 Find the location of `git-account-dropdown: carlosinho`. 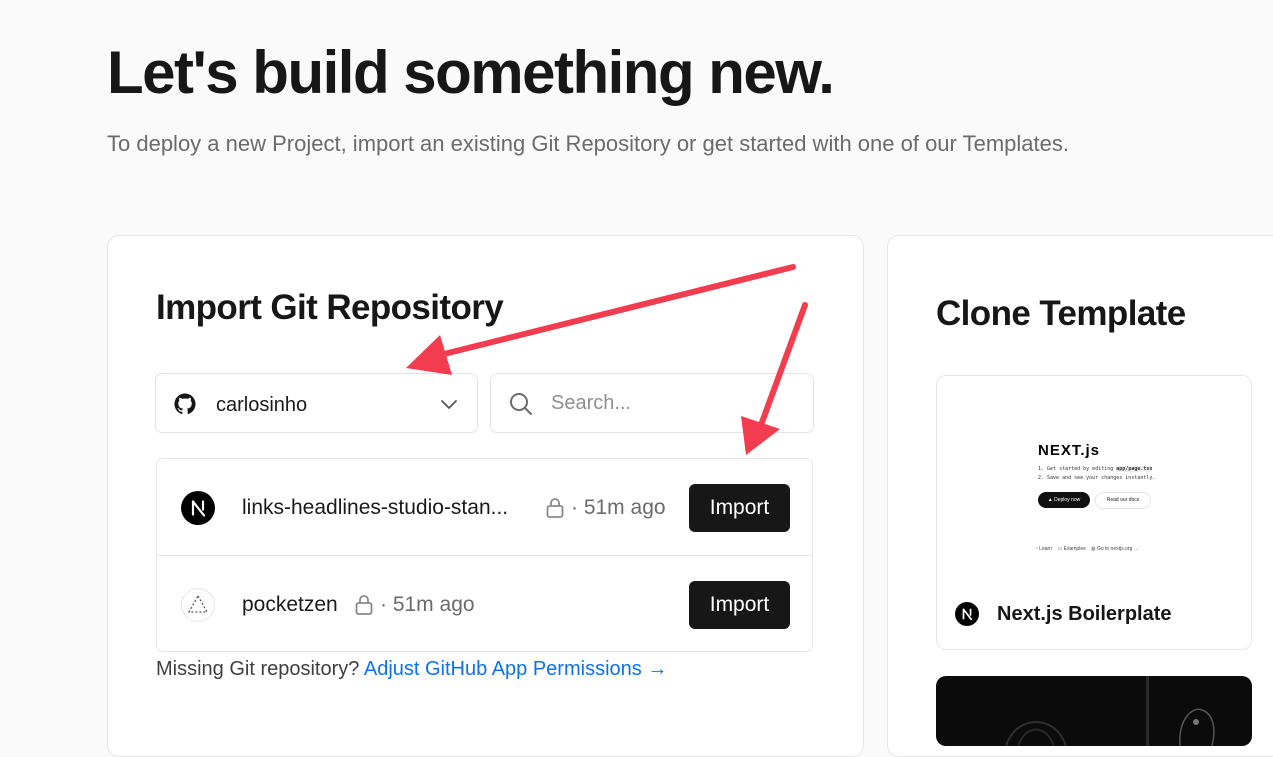

git-account-dropdown: carlosinho is located at coordinates (316, 403).